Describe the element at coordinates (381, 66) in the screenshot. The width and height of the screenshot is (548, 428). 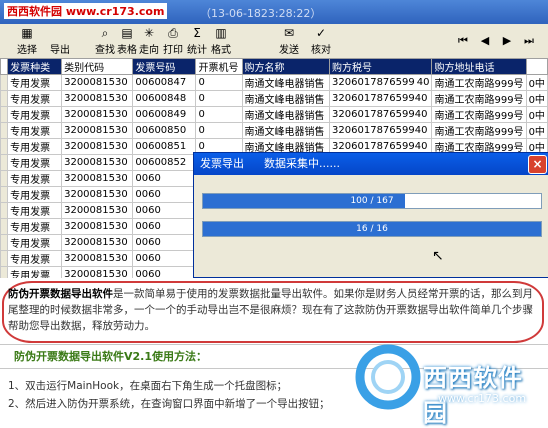
I see `column-header: 购方税号` at that location.